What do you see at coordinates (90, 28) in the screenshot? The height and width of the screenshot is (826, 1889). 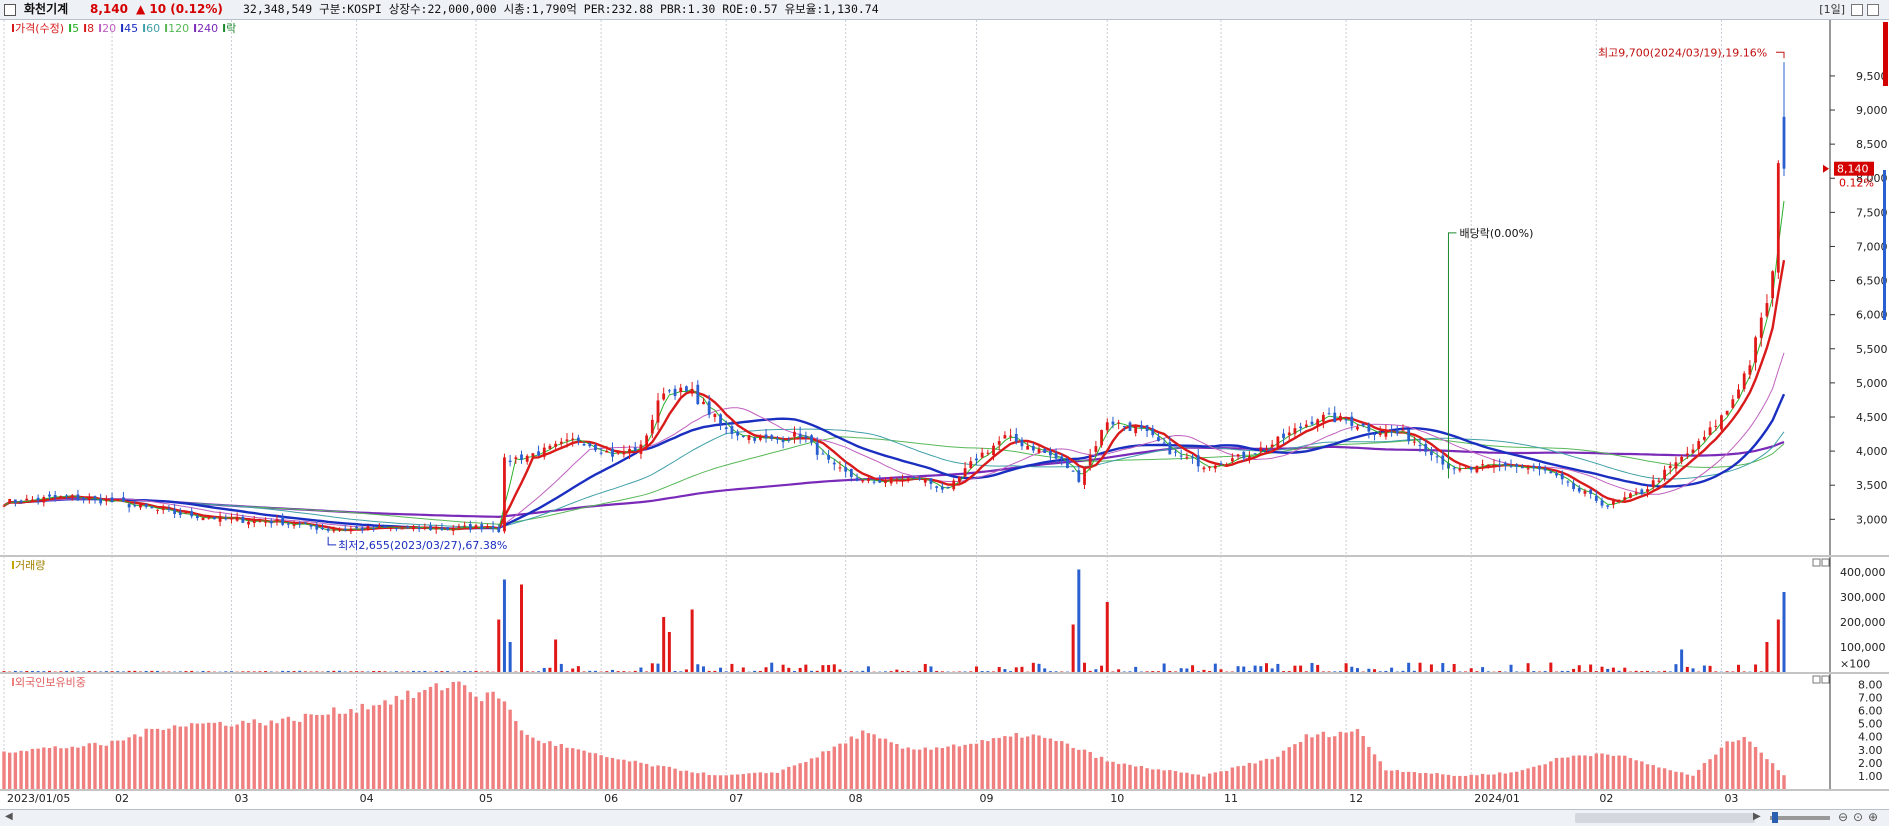 I see `legend-item: 8` at bounding box center [90, 28].